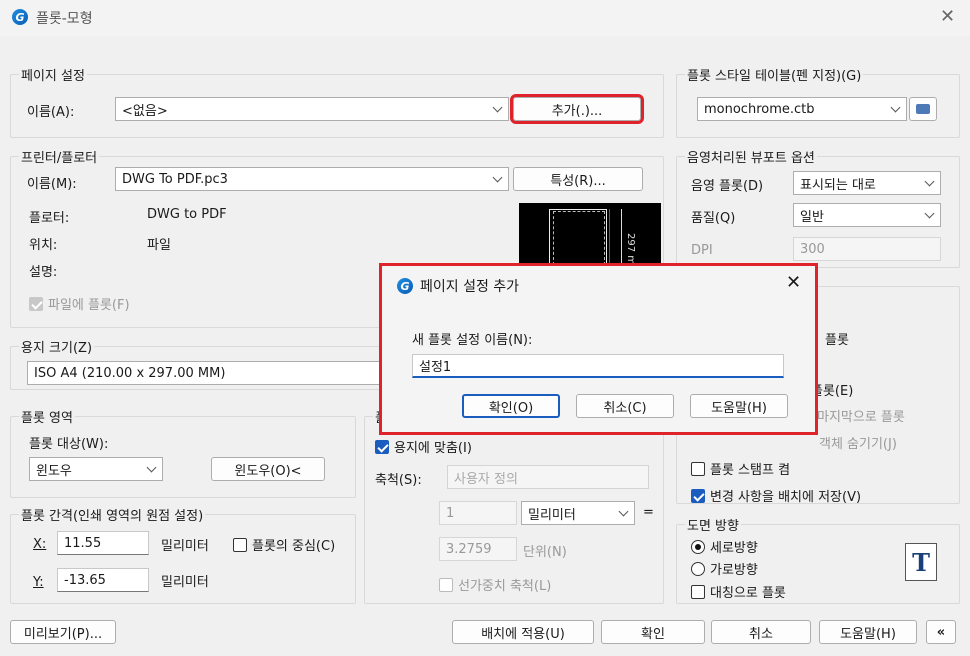  I want to click on location-value: 파일, so click(159, 245).